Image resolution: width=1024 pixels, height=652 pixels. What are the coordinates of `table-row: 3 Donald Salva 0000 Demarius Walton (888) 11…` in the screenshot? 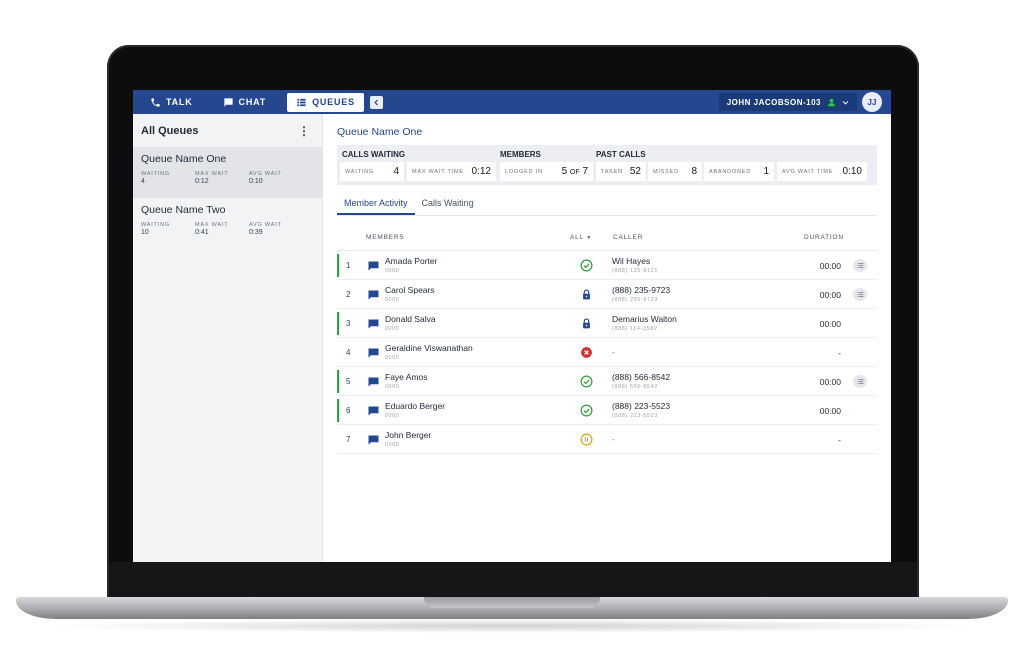 It's located at (607, 323).